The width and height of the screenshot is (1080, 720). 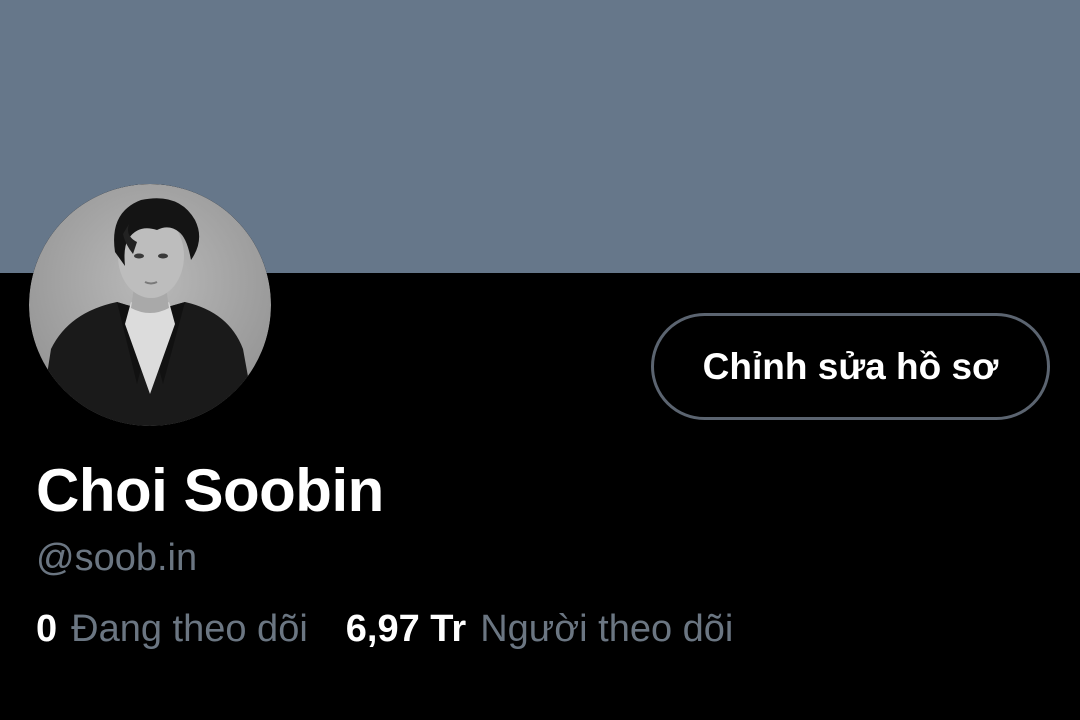 I want to click on following-stat: 0 Đang theo dõi, so click(x=172, y=629).